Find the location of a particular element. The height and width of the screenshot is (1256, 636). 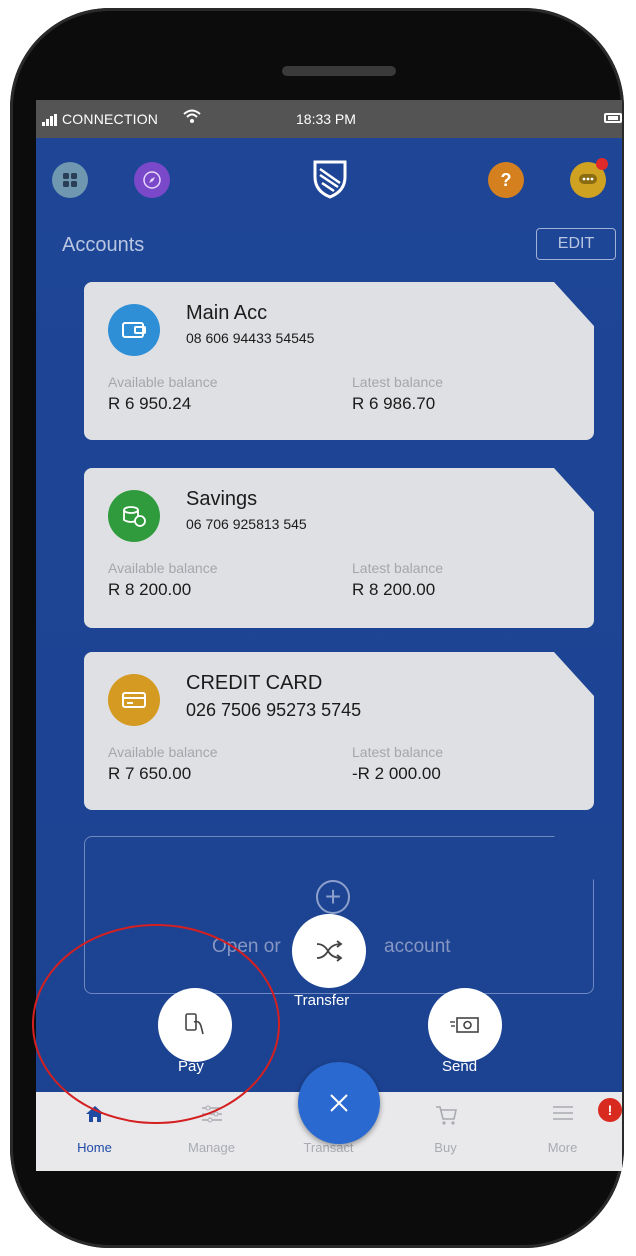

account-number: 06 706 925813 545 is located at coordinates (246, 524).